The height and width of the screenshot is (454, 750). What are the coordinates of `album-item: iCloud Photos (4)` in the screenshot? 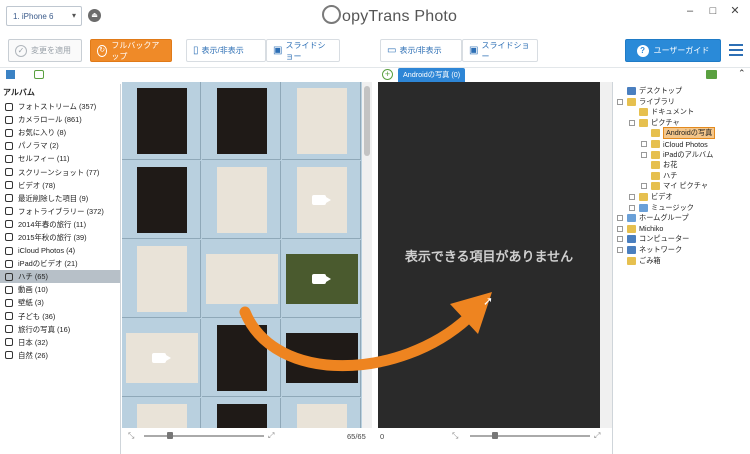 It's located at (60, 250).